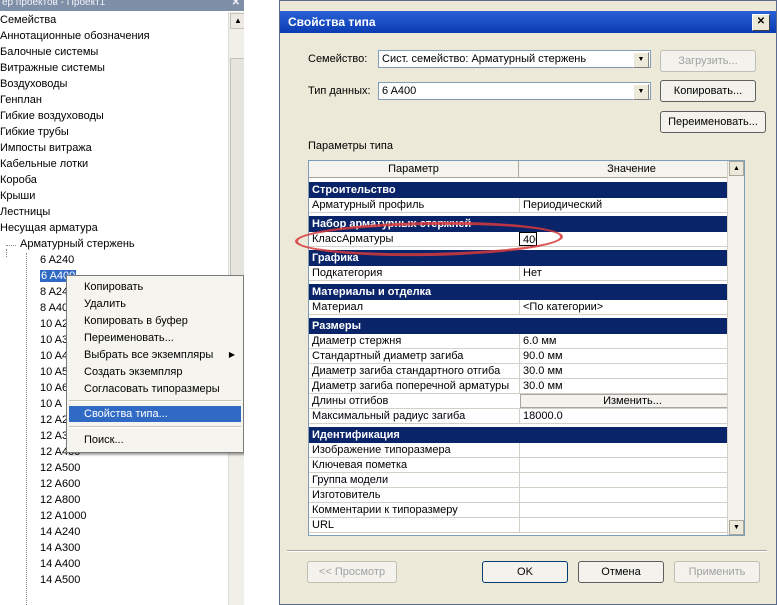 This screenshot has width=777, height=605. I want to click on submenu-arrow-icon: ▶, so click(231, 354).